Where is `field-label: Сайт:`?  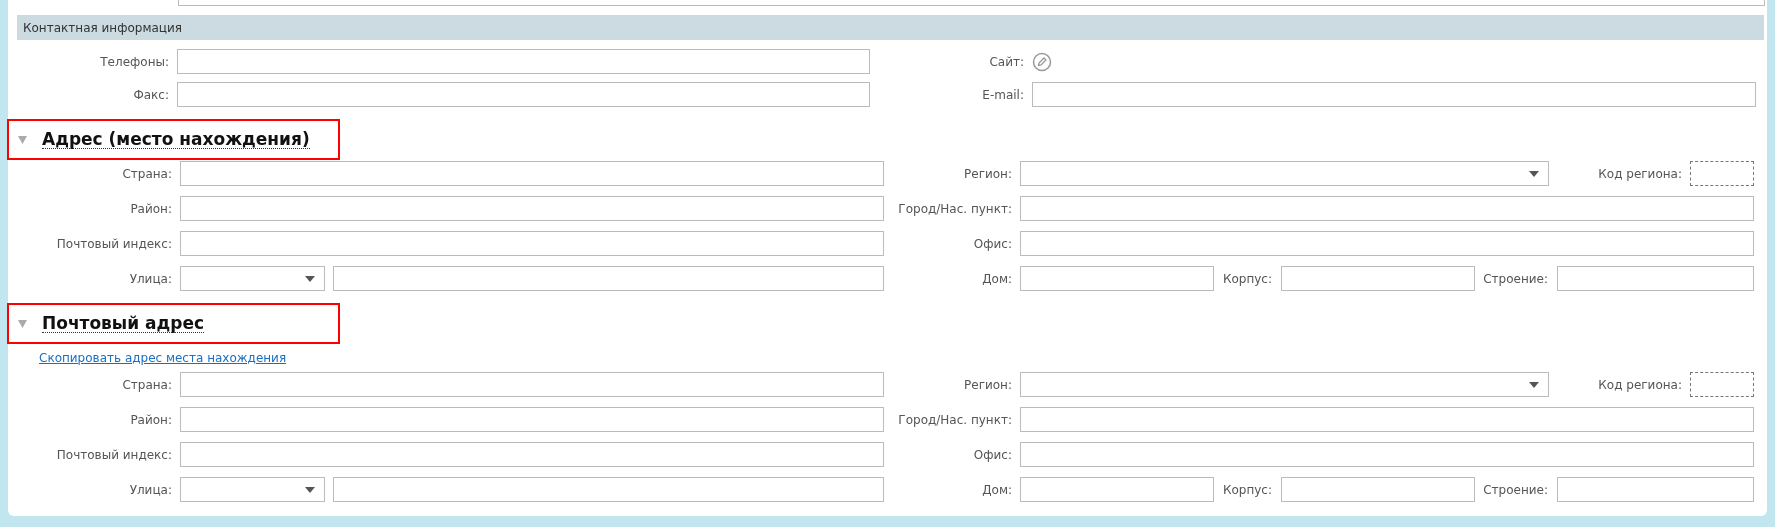 field-label: Сайт: is located at coordinates (1006, 61).